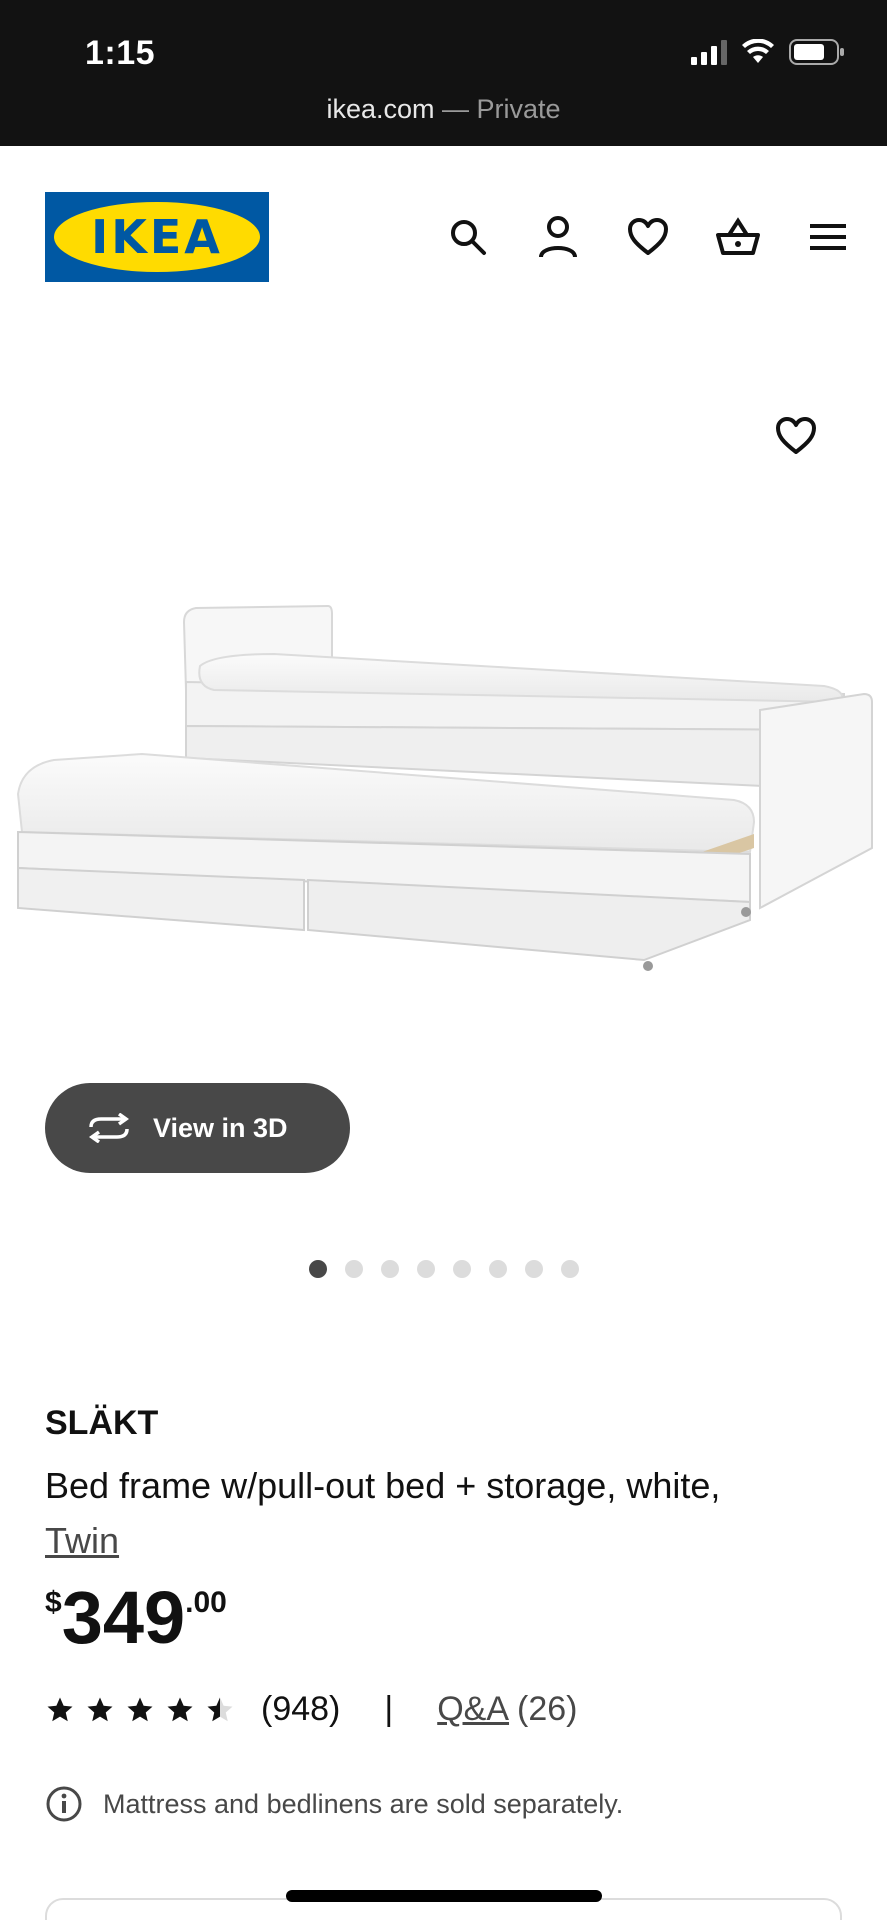  Describe the element at coordinates (709, 52) in the screenshot. I see `signal-icon` at that location.